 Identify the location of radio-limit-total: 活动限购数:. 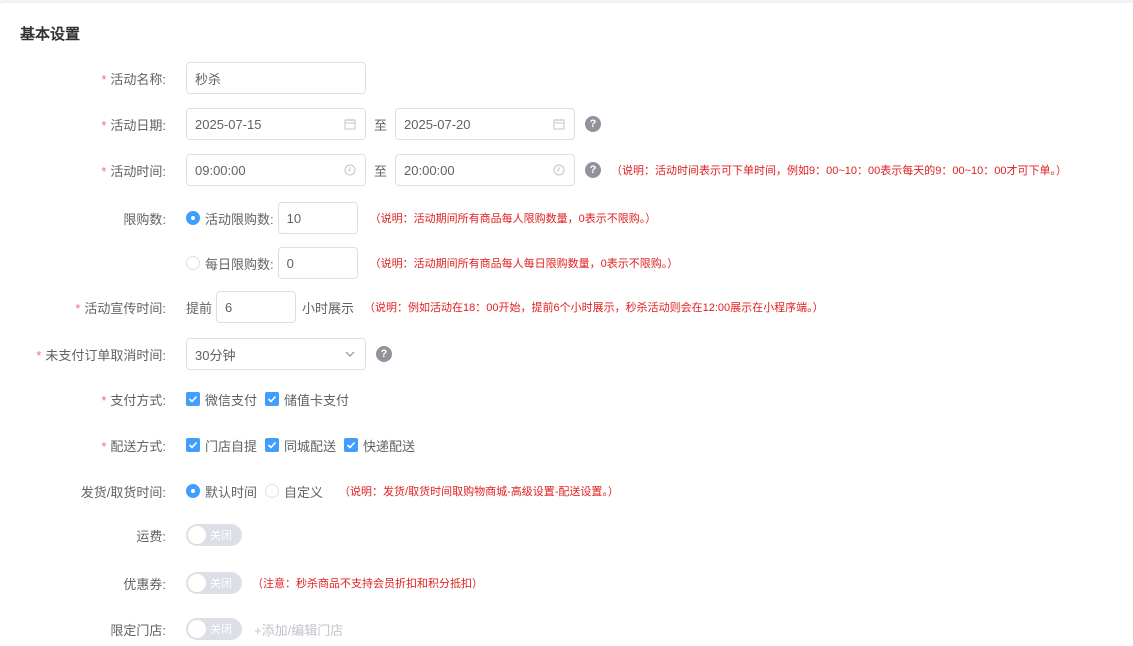
(230, 218).